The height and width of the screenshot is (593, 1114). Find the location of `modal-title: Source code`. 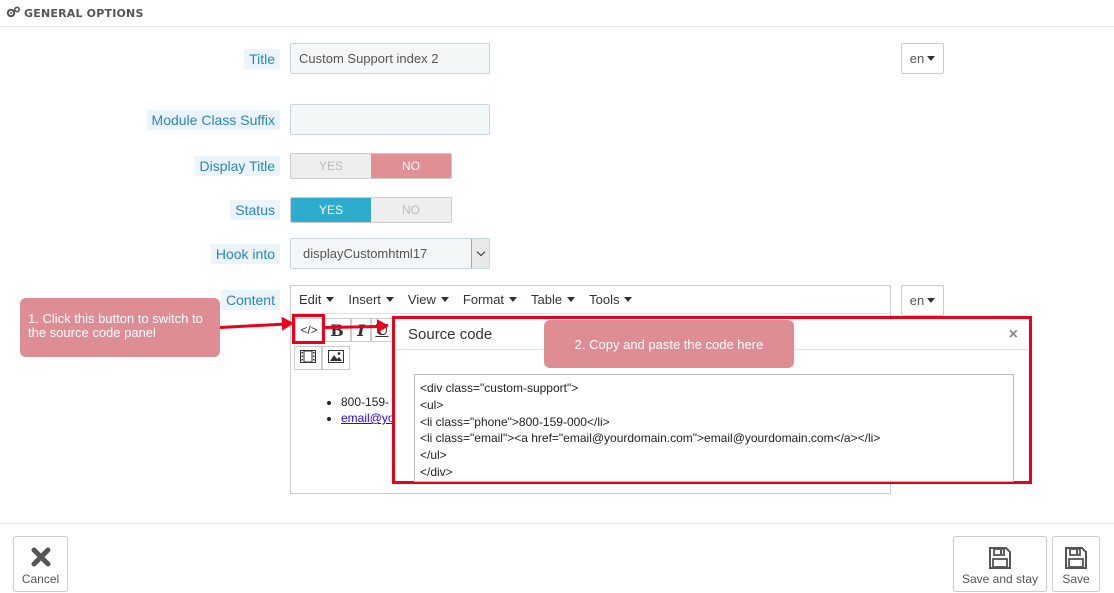

modal-title: Source code is located at coordinates (450, 334).